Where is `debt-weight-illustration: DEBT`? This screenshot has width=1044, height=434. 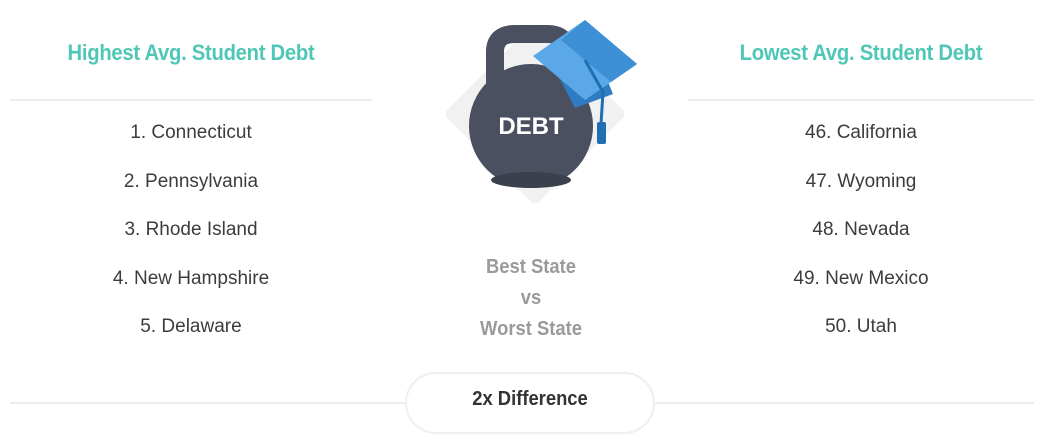
debt-weight-illustration: DEBT is located at coordinates (535, 114).